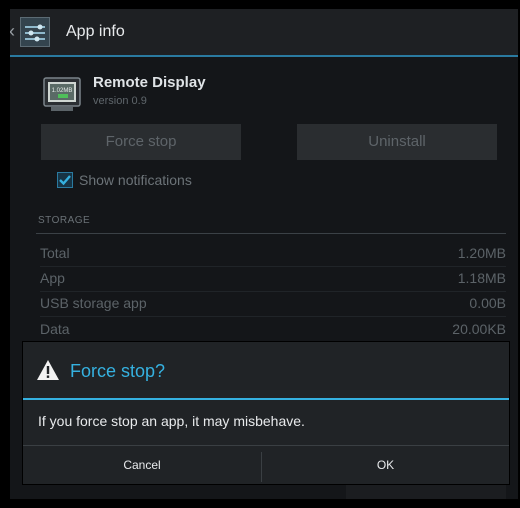  What do you see at coordinates (120, 101) in the screenshot?
I see `app-version: version 0.9` at bounding box center [120, 101].